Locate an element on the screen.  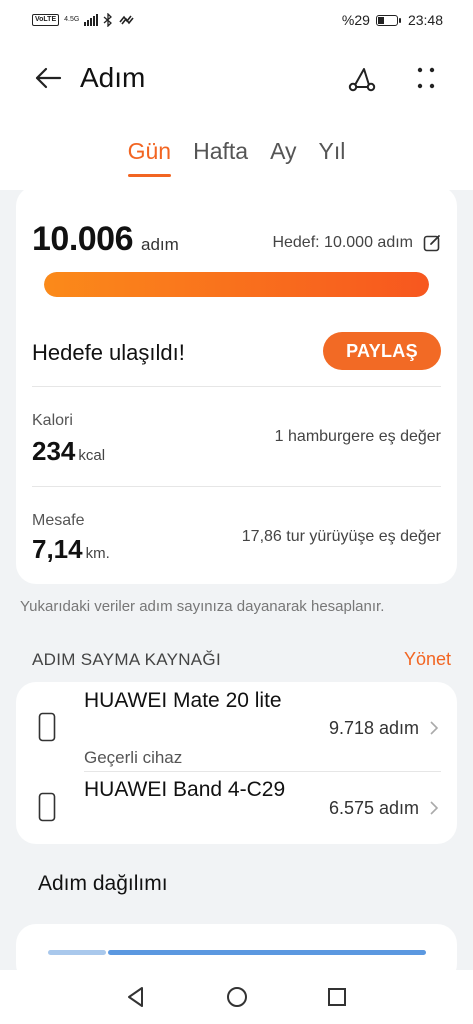
back-arrow-icon is located at coordinates (48, 78).